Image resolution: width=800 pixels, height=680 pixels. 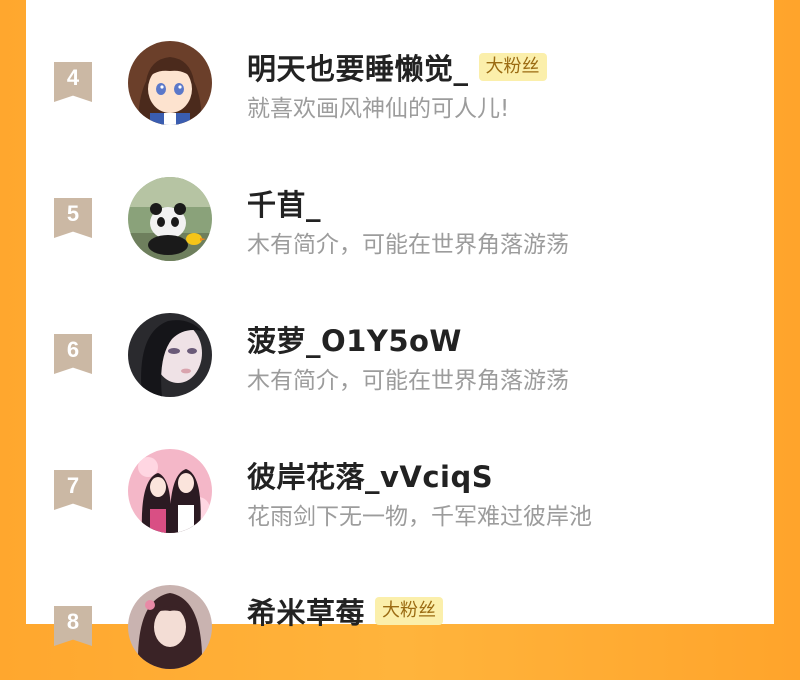 I want to click on rank-ribbon-icon: 4, so click(x=73, y=82).